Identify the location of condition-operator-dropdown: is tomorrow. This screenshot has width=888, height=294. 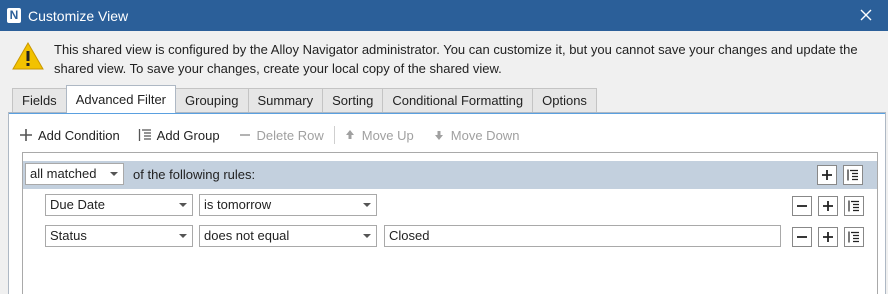
(288, 205).